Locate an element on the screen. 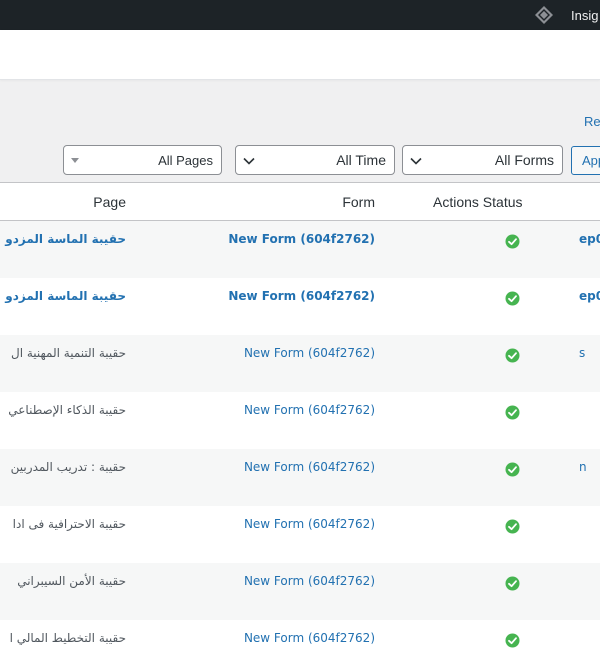  time-filter-value: All Time is located at coordinates (361, 160).